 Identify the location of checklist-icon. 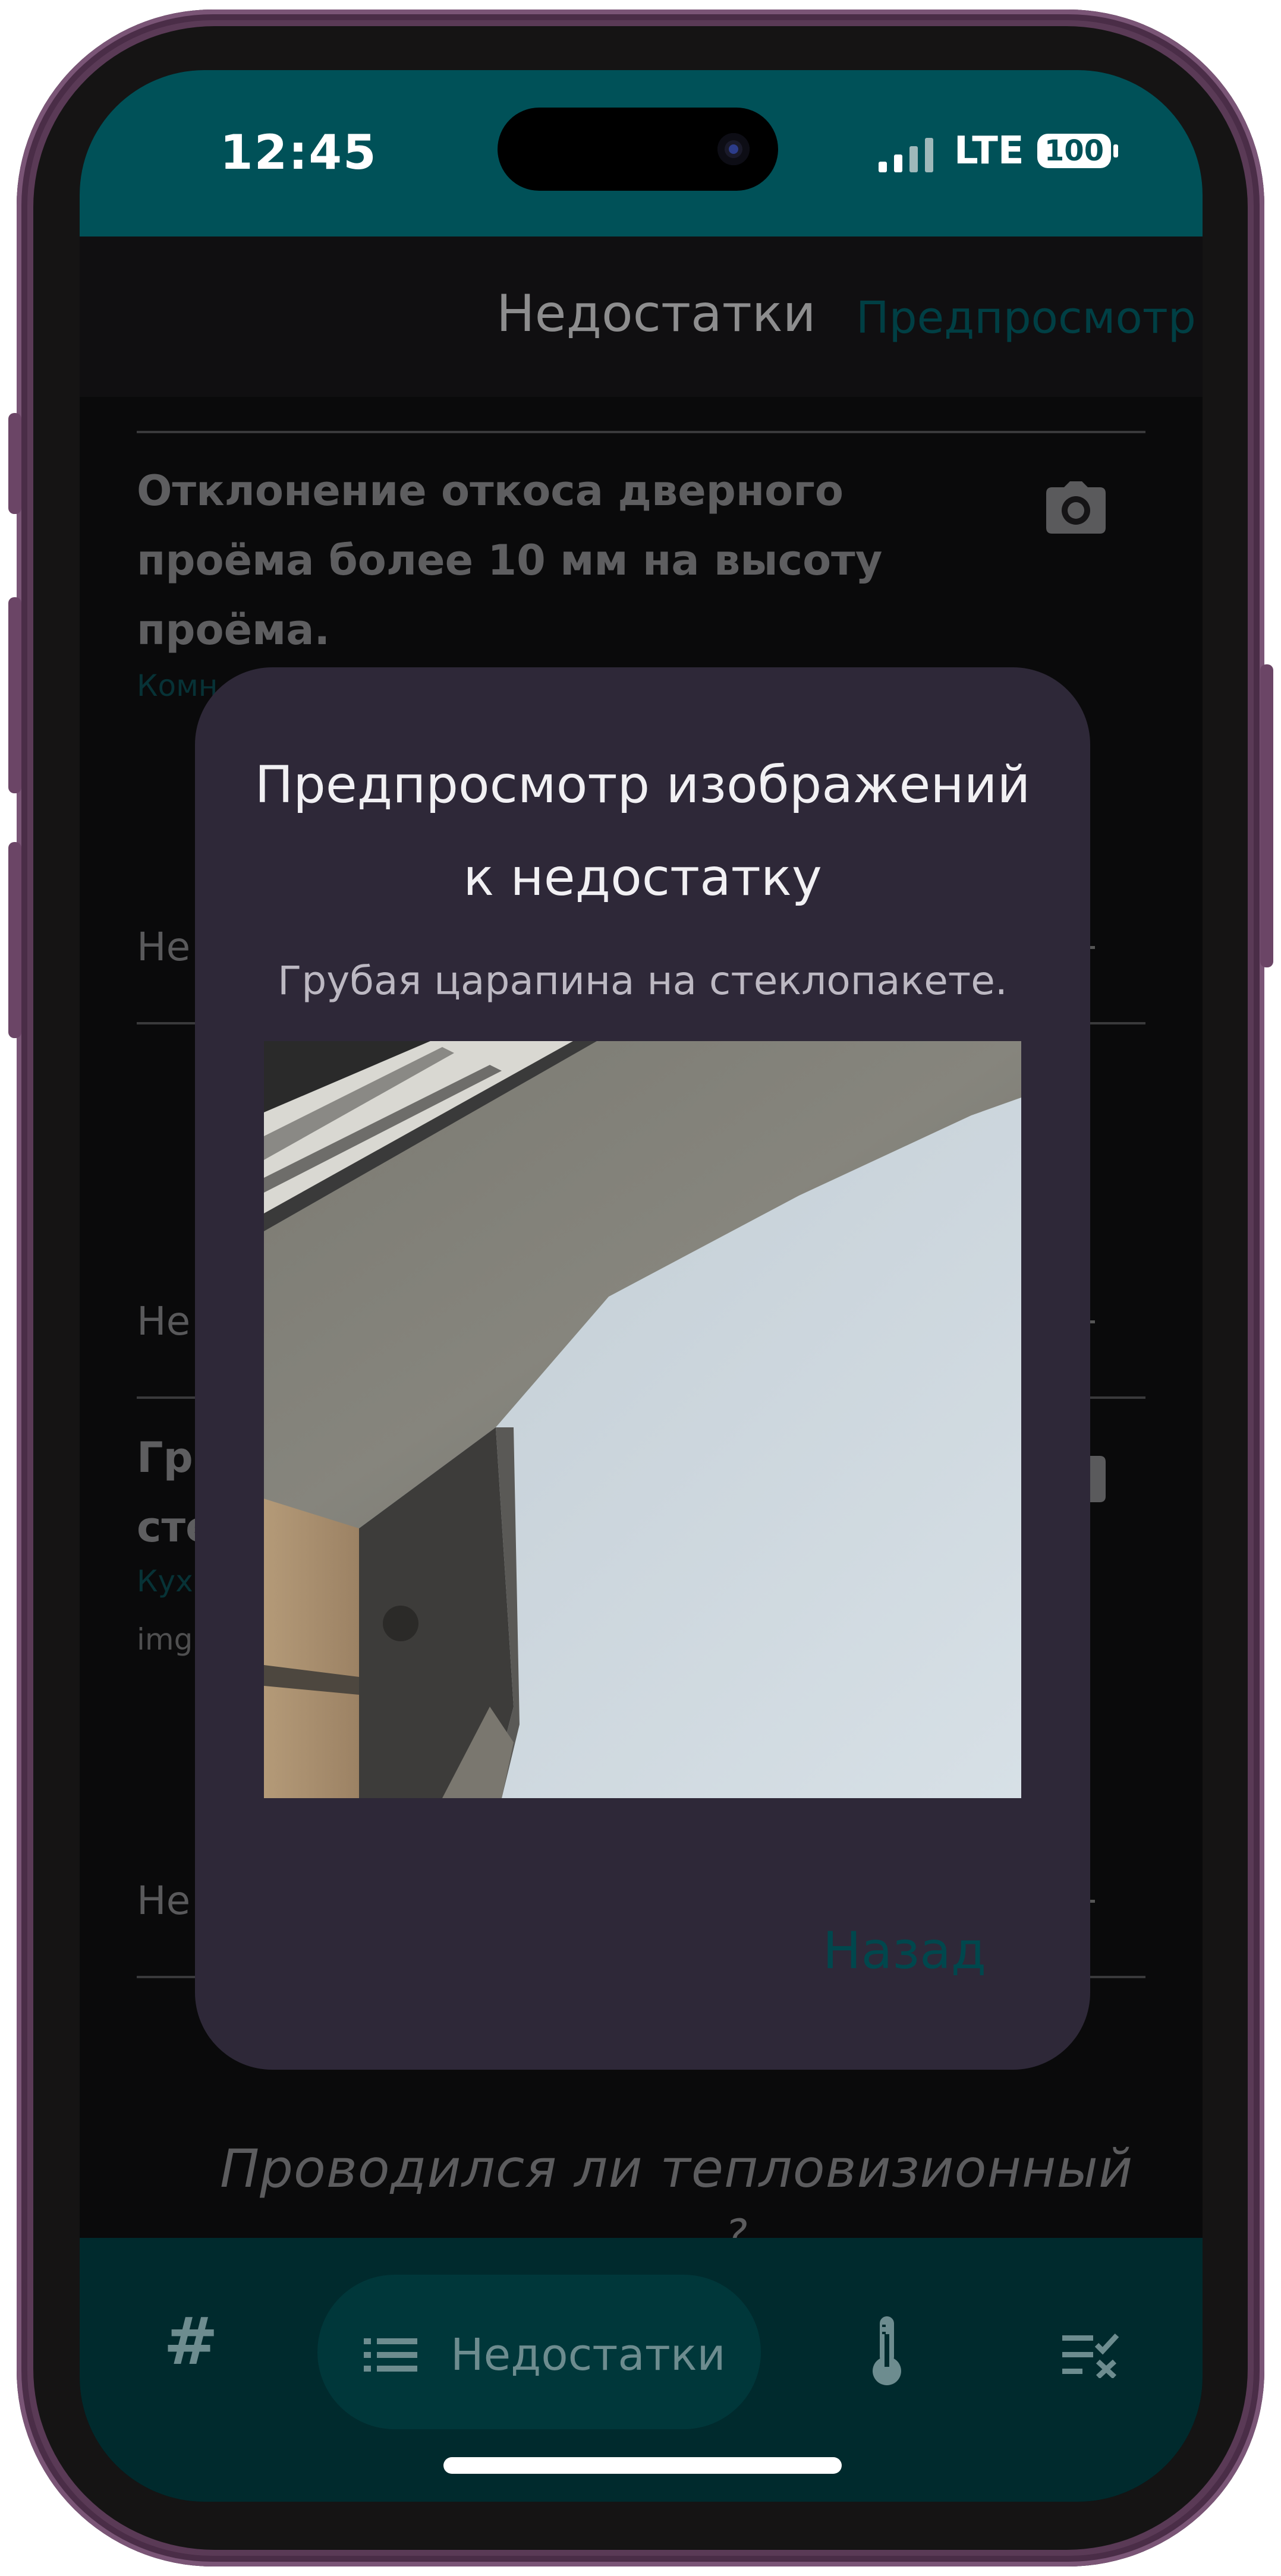
(1092, 2355).